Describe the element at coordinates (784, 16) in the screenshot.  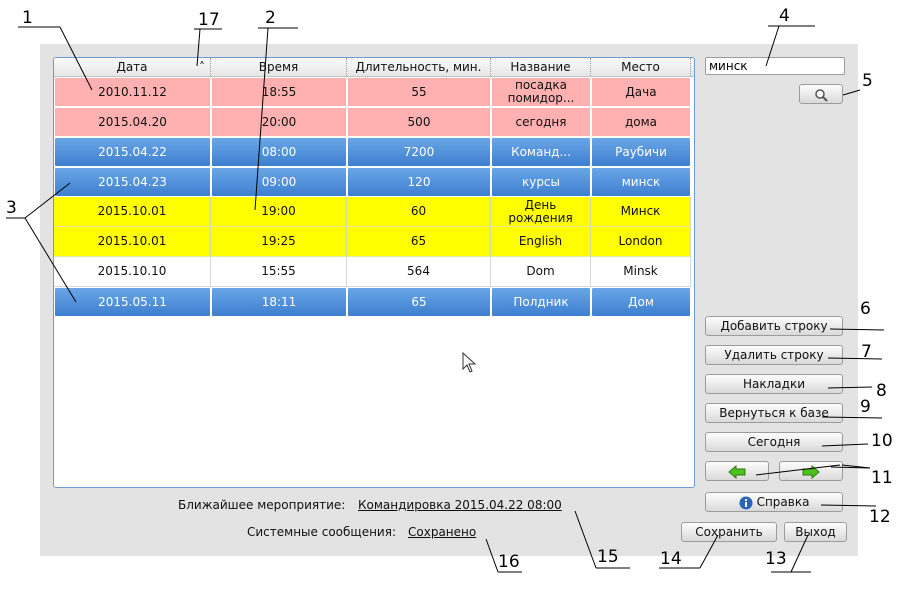
I see `annotation-4: 4` at that location.